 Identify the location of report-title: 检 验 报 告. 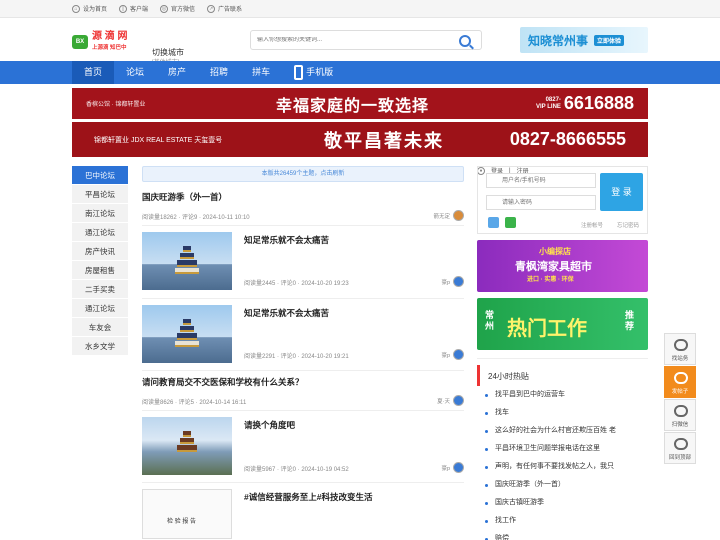
(182, 522).